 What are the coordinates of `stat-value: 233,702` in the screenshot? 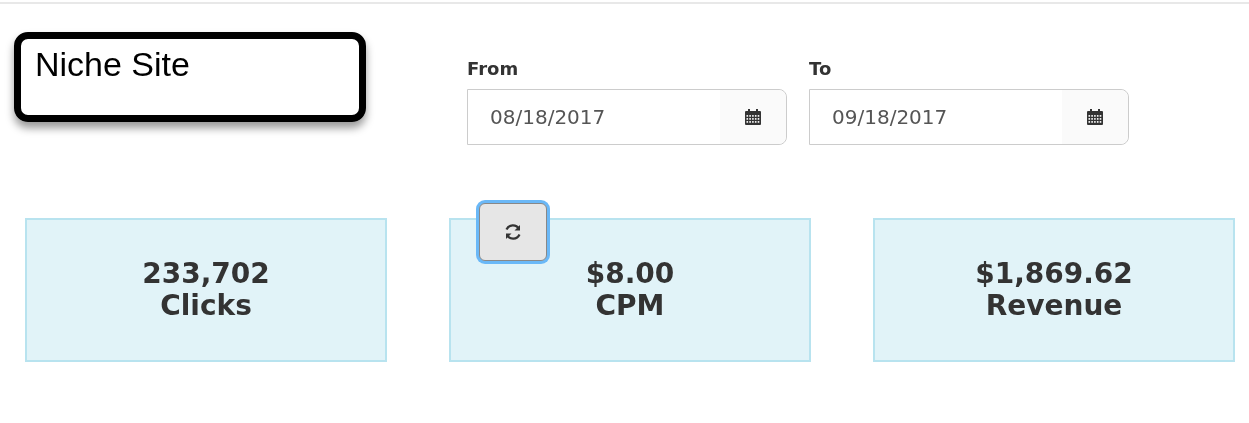 It's located at (206, 273).